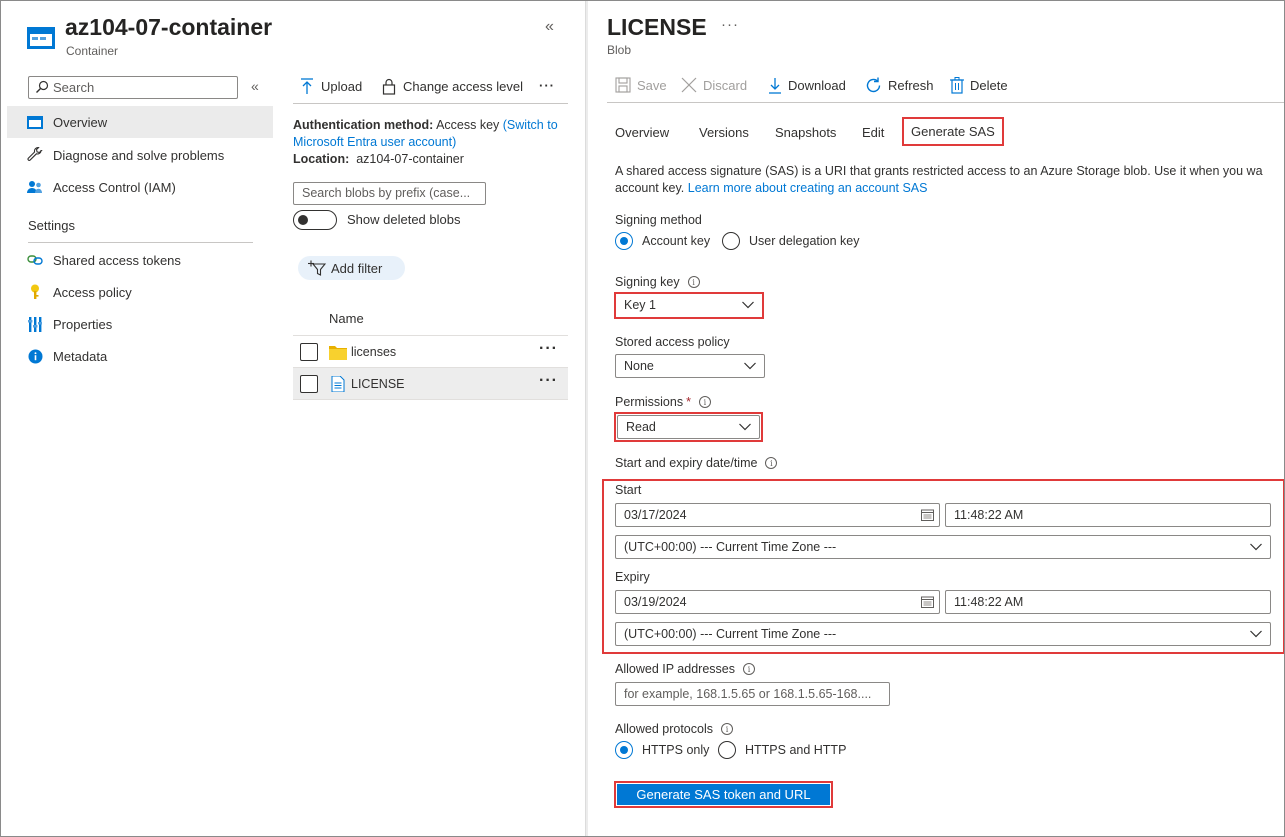 This screenshot has width=1285, height=837. Describe the element at coordinates (790, 241) in the screenshot. I see `radio-user-delegation-key: User delegation key` at that location.